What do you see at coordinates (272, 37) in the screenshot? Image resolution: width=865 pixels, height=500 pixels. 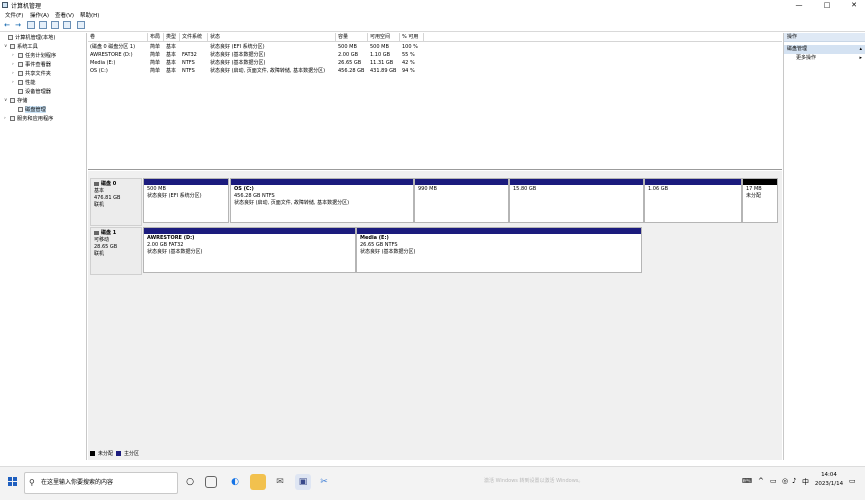 I see `column-header-status: 状态` at bounding box center [272, 37].